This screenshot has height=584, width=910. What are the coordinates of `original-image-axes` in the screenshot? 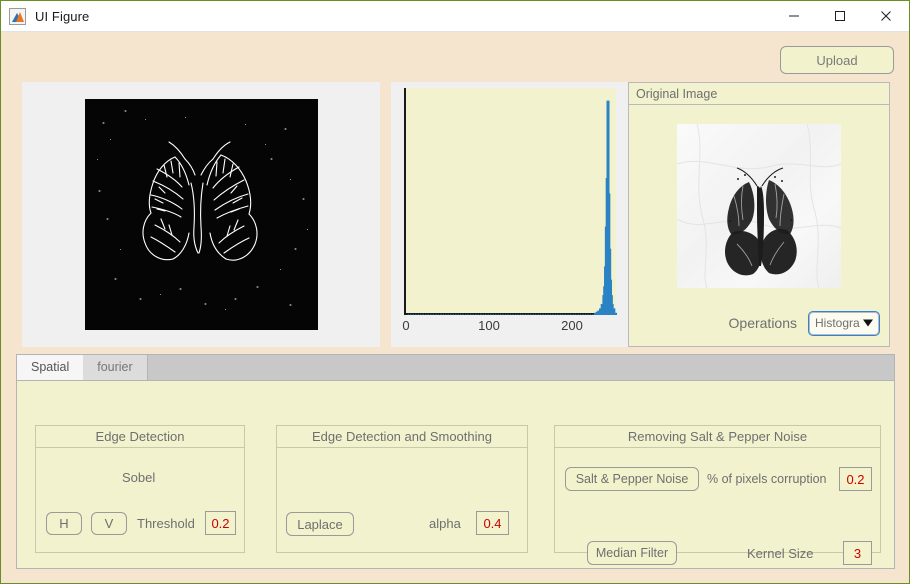 It's located at (759, 205).